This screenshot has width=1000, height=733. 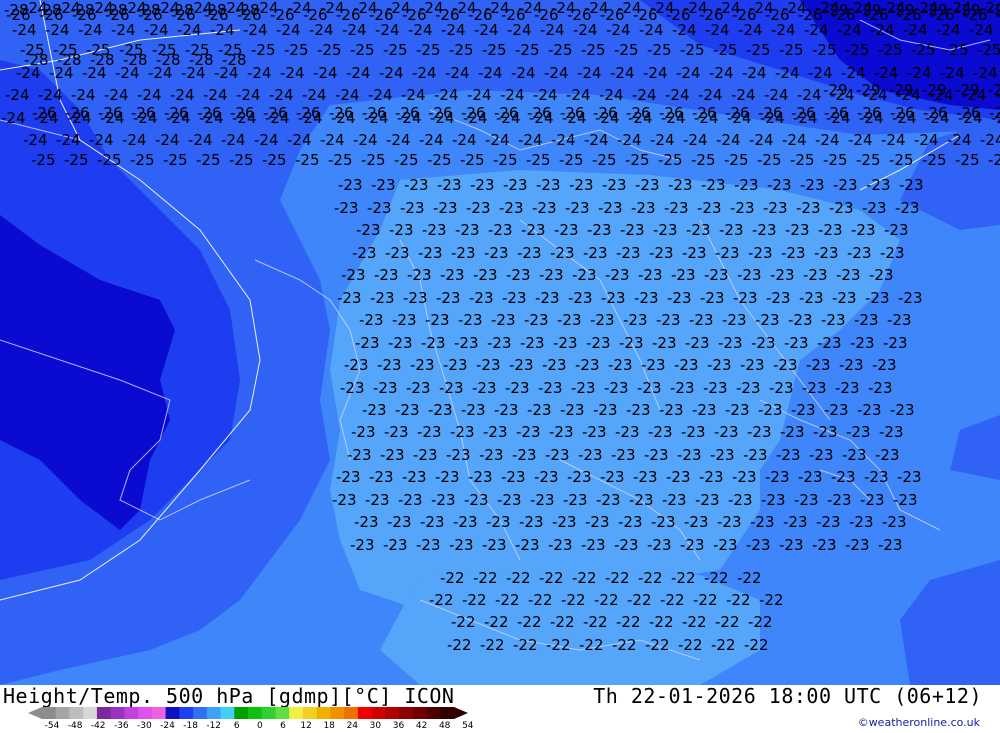 I want to click on map-title: Height/Temp. 500 hPa [gdmp][°C] ICON, so click(x=229, y=696).